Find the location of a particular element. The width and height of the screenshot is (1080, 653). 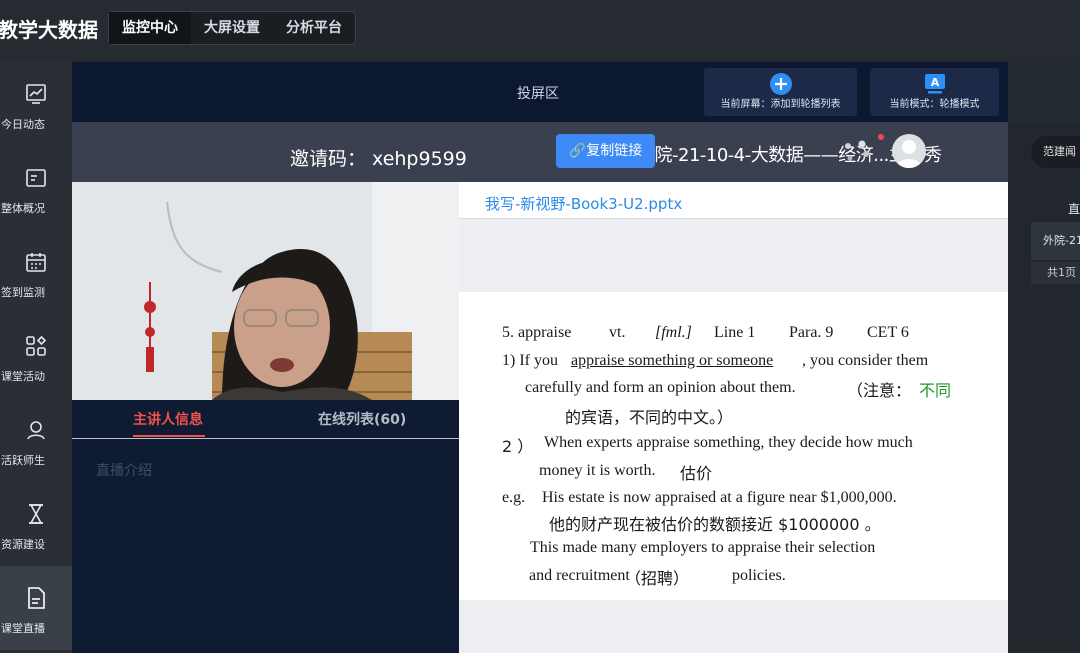

user-icon is located at coordinates (36, 430).